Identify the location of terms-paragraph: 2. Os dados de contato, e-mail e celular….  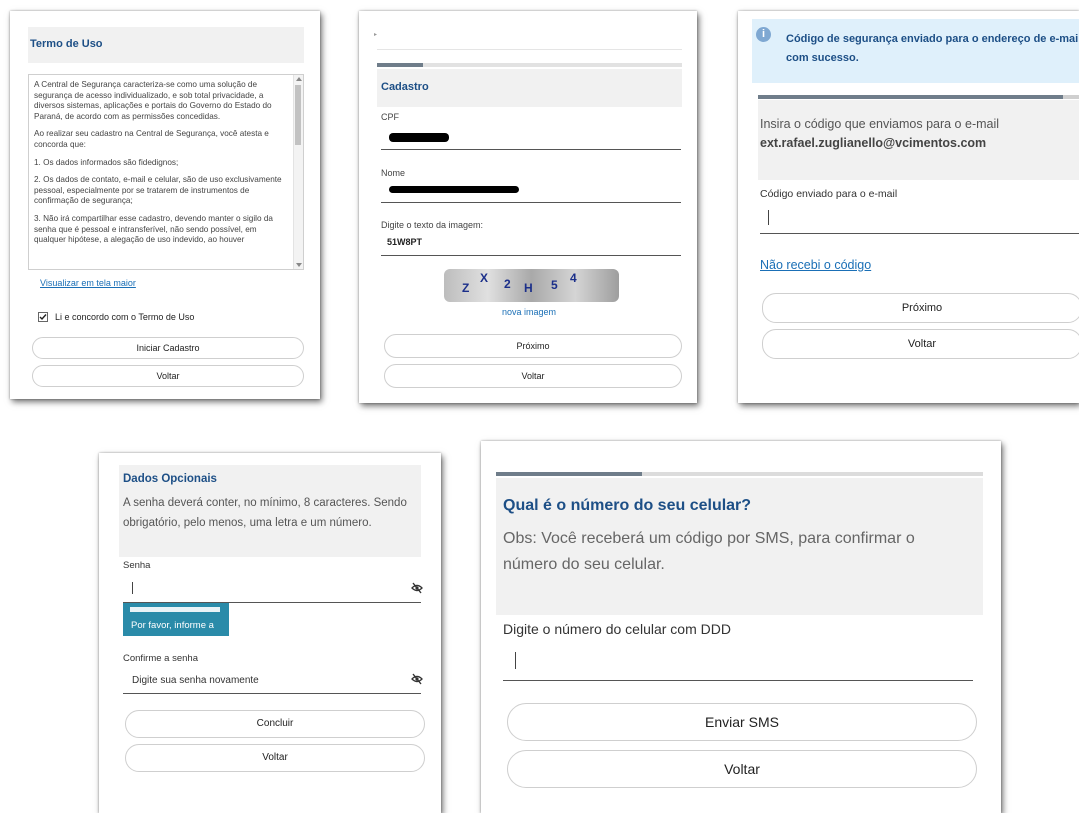
(158, 190).